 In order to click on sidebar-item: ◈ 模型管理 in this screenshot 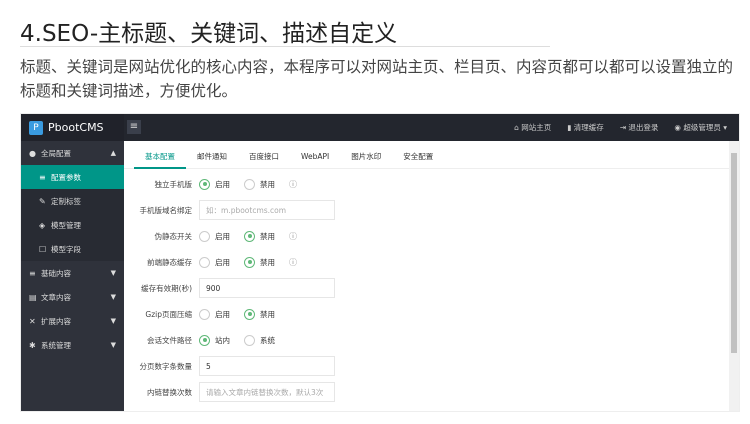, I will do `click(72, 225)`.